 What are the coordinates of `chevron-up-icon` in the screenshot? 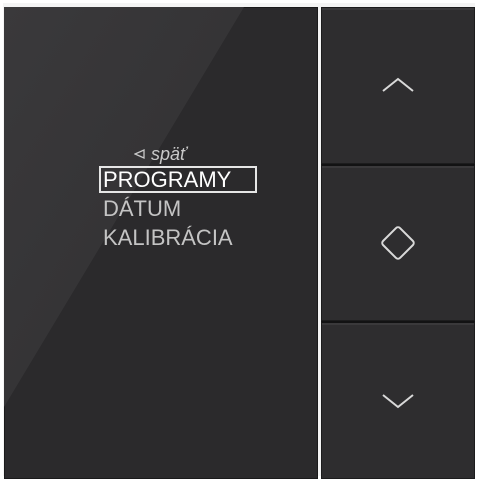 It's located at (398, 85).